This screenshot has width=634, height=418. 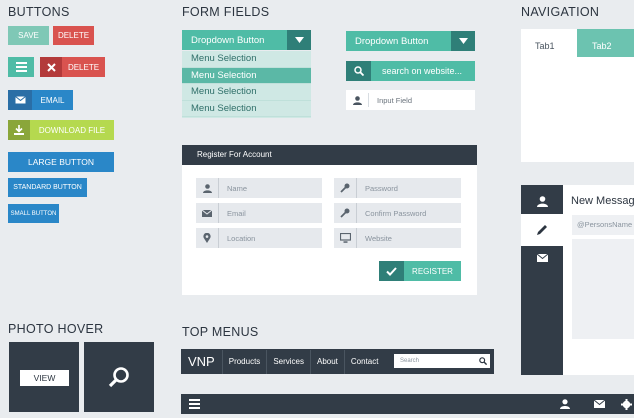 I want to click on small-button: SMALL BUTTON, so click(x=33, y=213).